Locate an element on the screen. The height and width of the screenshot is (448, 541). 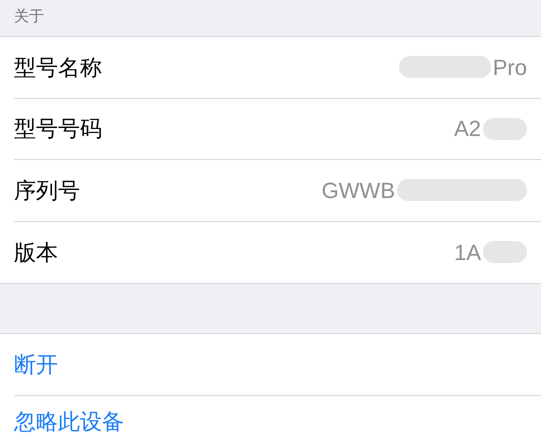
action-link: 断开 is located at coordinates (36, 364).